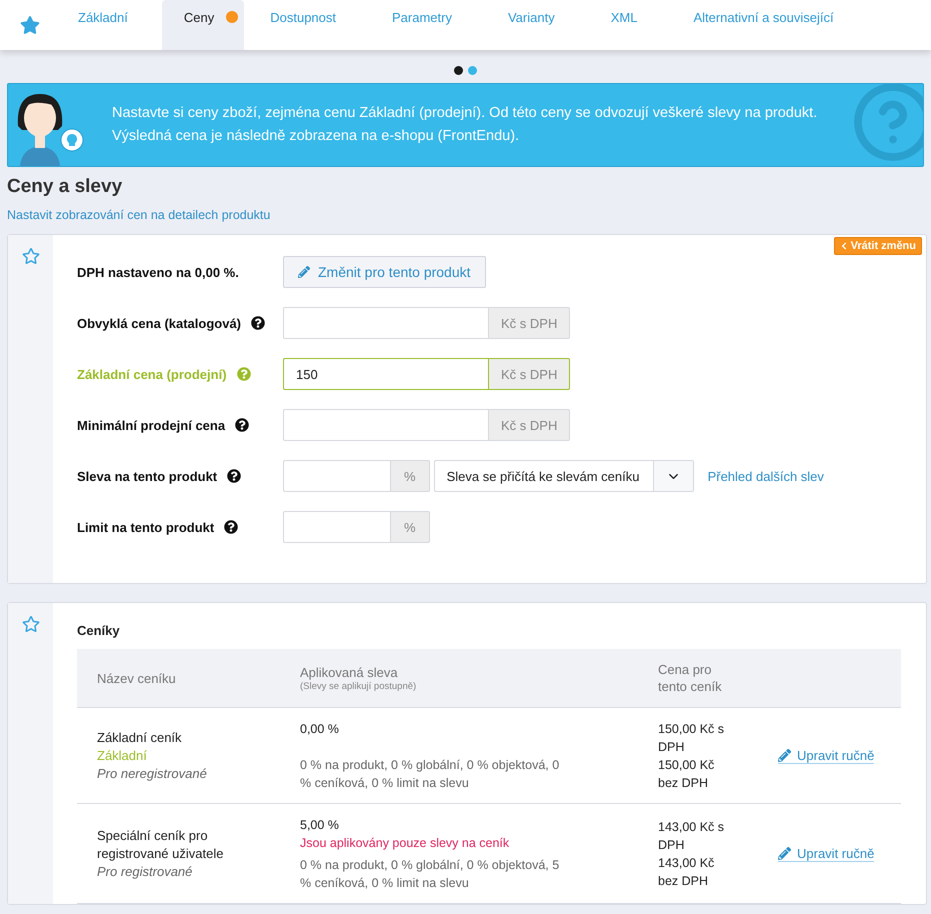 This screenshot has width=931, height=914. What do you see at coordinates (430, 774) in the screenshot?
I see `discount-breakdown: 0 % na produkt, 0 % globální, 0 % objektová, 0 % ceníková, 0 % limit na slevu` at bounding box center [430, 774].